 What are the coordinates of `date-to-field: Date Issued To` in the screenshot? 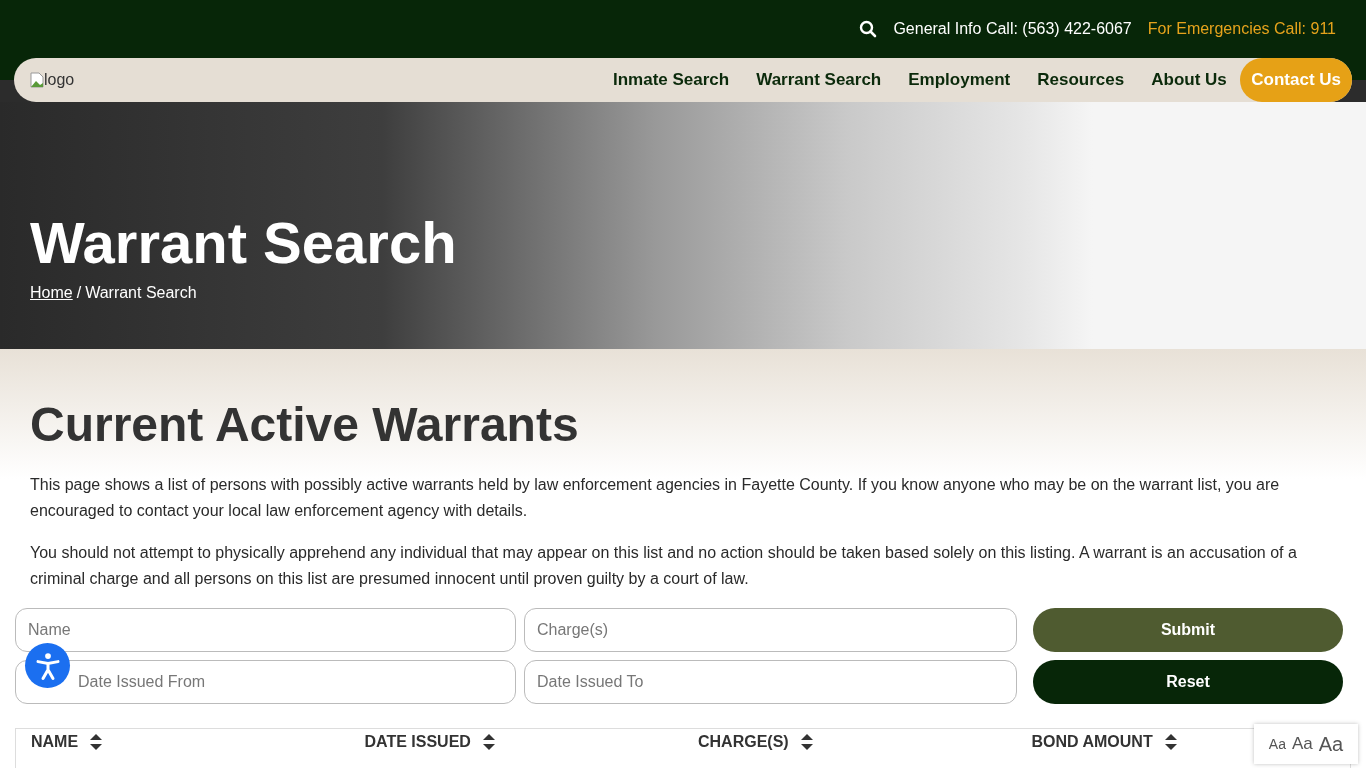 It's located at (770, 681).